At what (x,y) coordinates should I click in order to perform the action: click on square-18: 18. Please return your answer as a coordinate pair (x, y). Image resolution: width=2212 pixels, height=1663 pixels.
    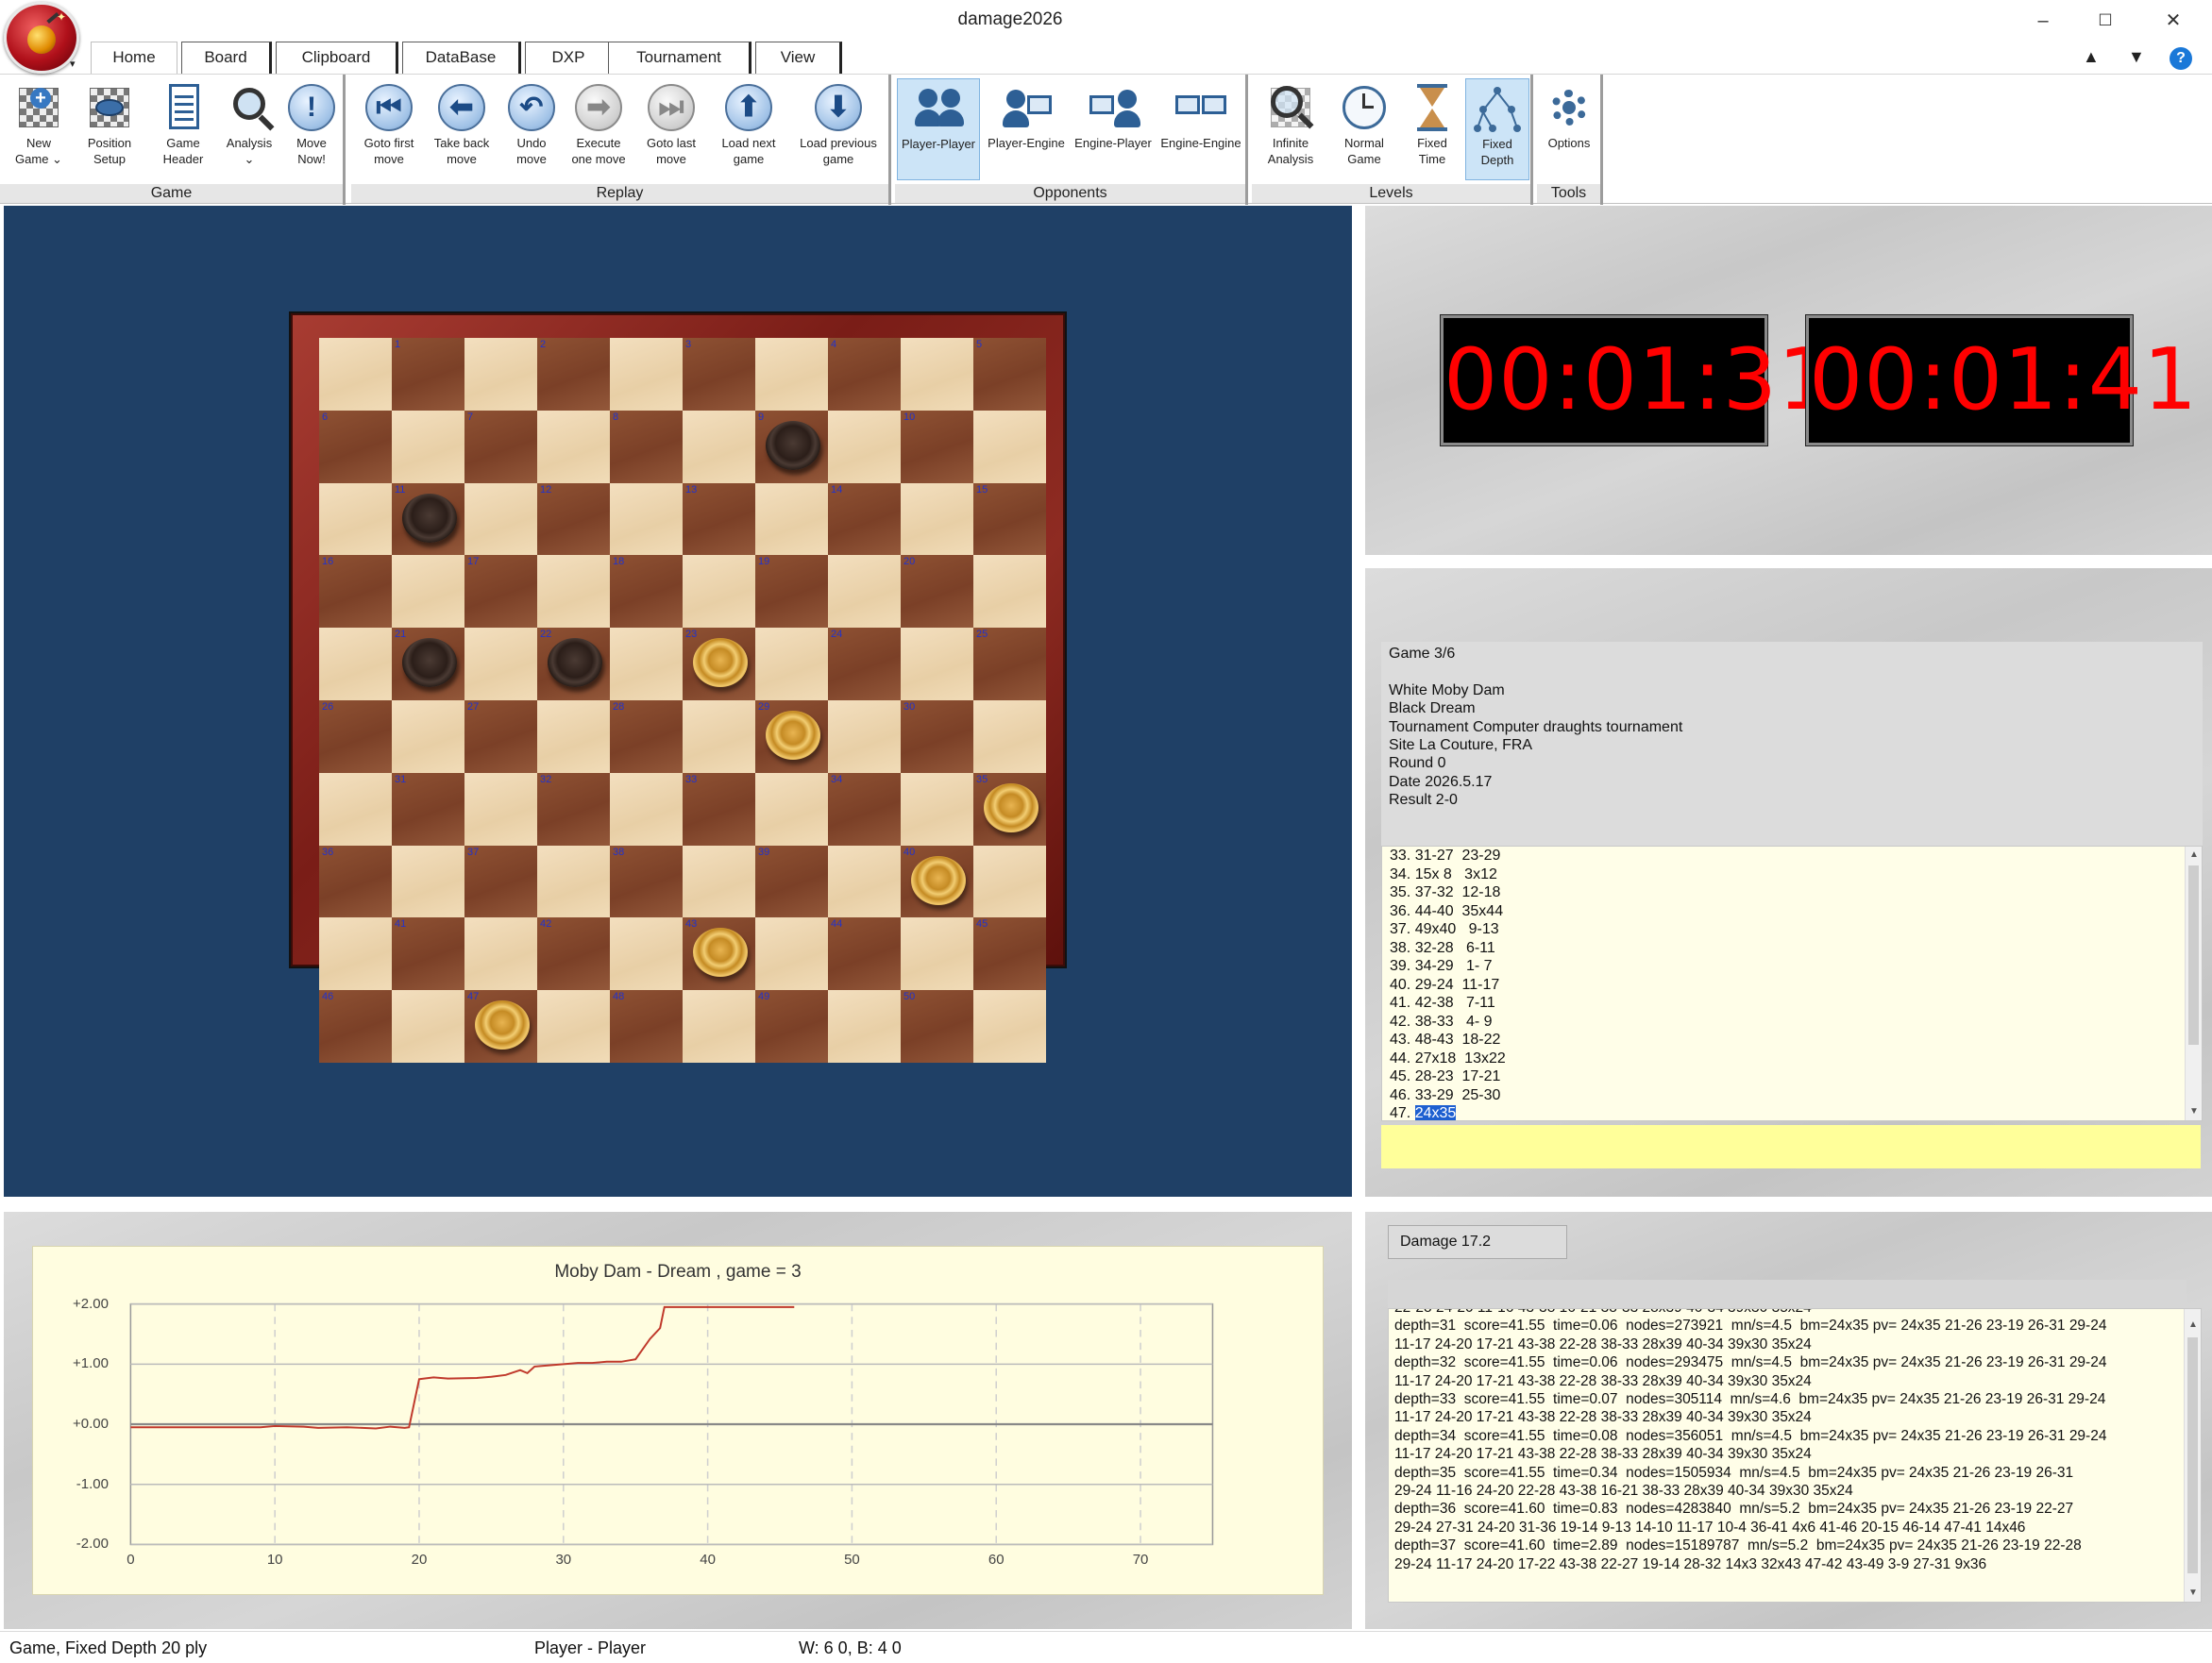
    Looking at the image, I should click on (646, 592).